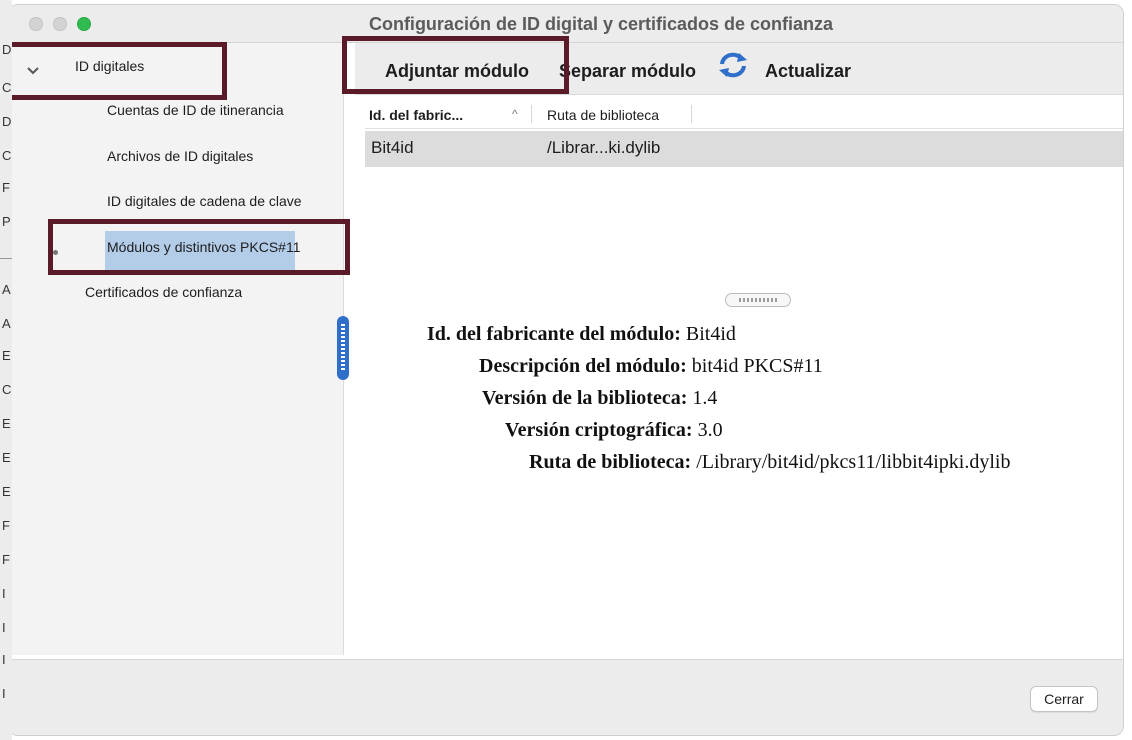 The height and width of the screenshot is (740, 1132). I want to click on refresh-button: Actualizar, so click(808, 71).